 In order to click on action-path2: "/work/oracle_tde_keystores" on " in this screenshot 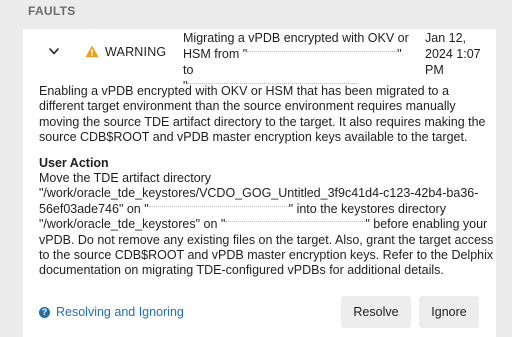, I will do `click(132, 224)`.